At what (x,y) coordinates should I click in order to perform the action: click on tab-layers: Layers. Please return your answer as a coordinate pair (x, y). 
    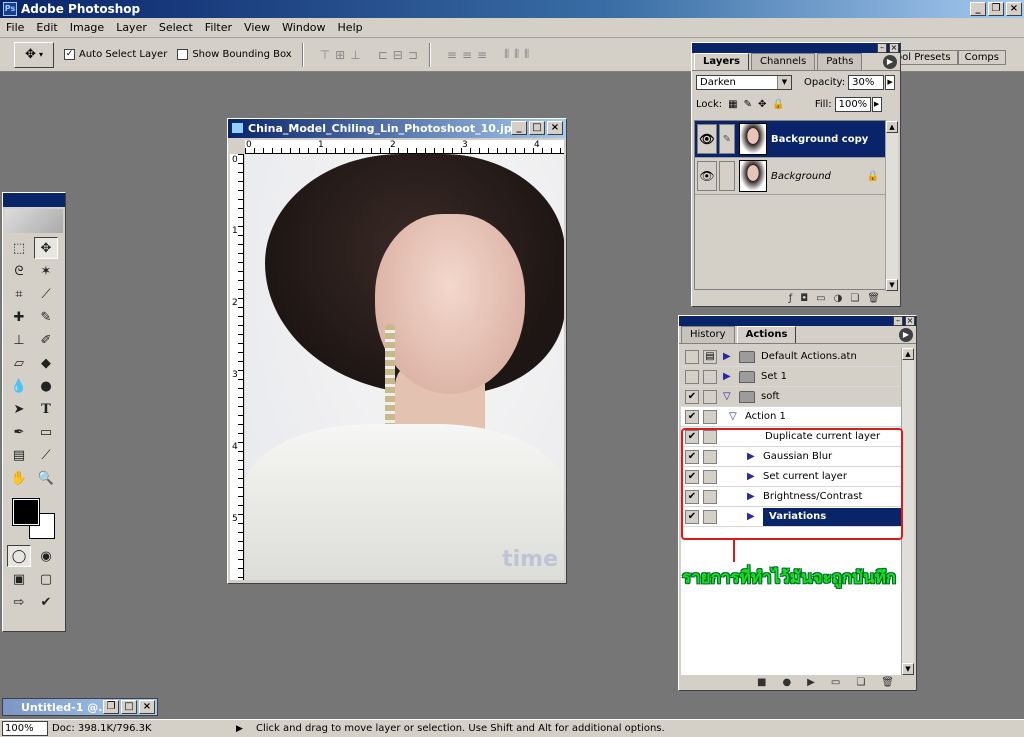
    Looking at the image, I should click on (721, 61).